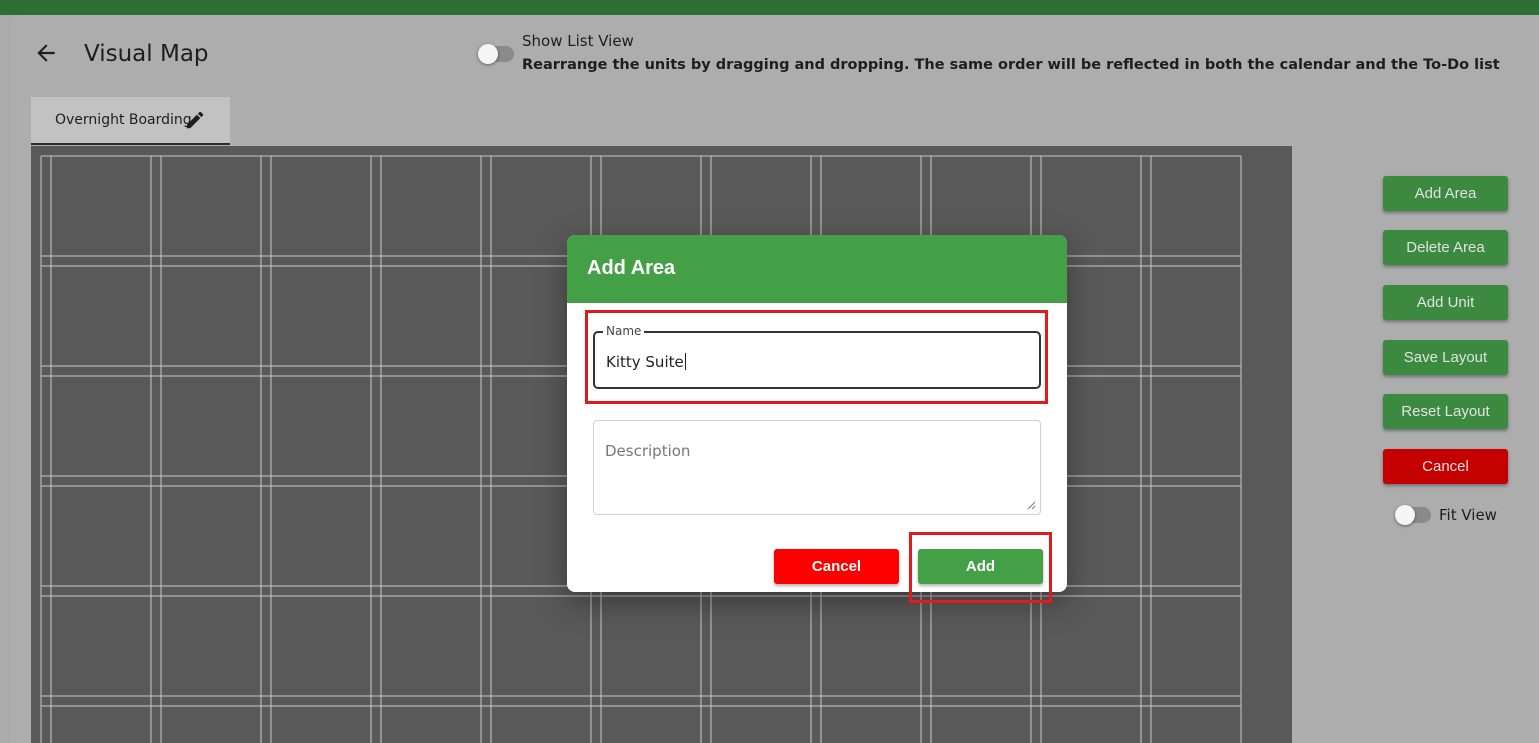 The height and width of the screenshot is (743, 1539). What do you see at coordinates (645, 362) in the screenshot?
I see `name-input-value: Kitty Suite` at bounding box center [645, 362].